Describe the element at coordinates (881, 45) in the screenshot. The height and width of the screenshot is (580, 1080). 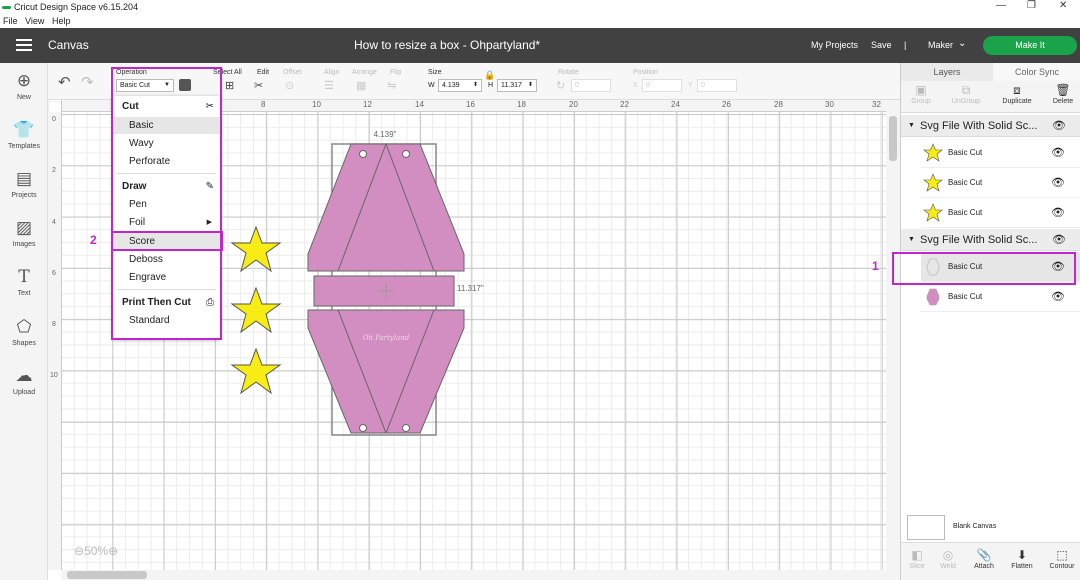
I see `save-button: Save` at that location.